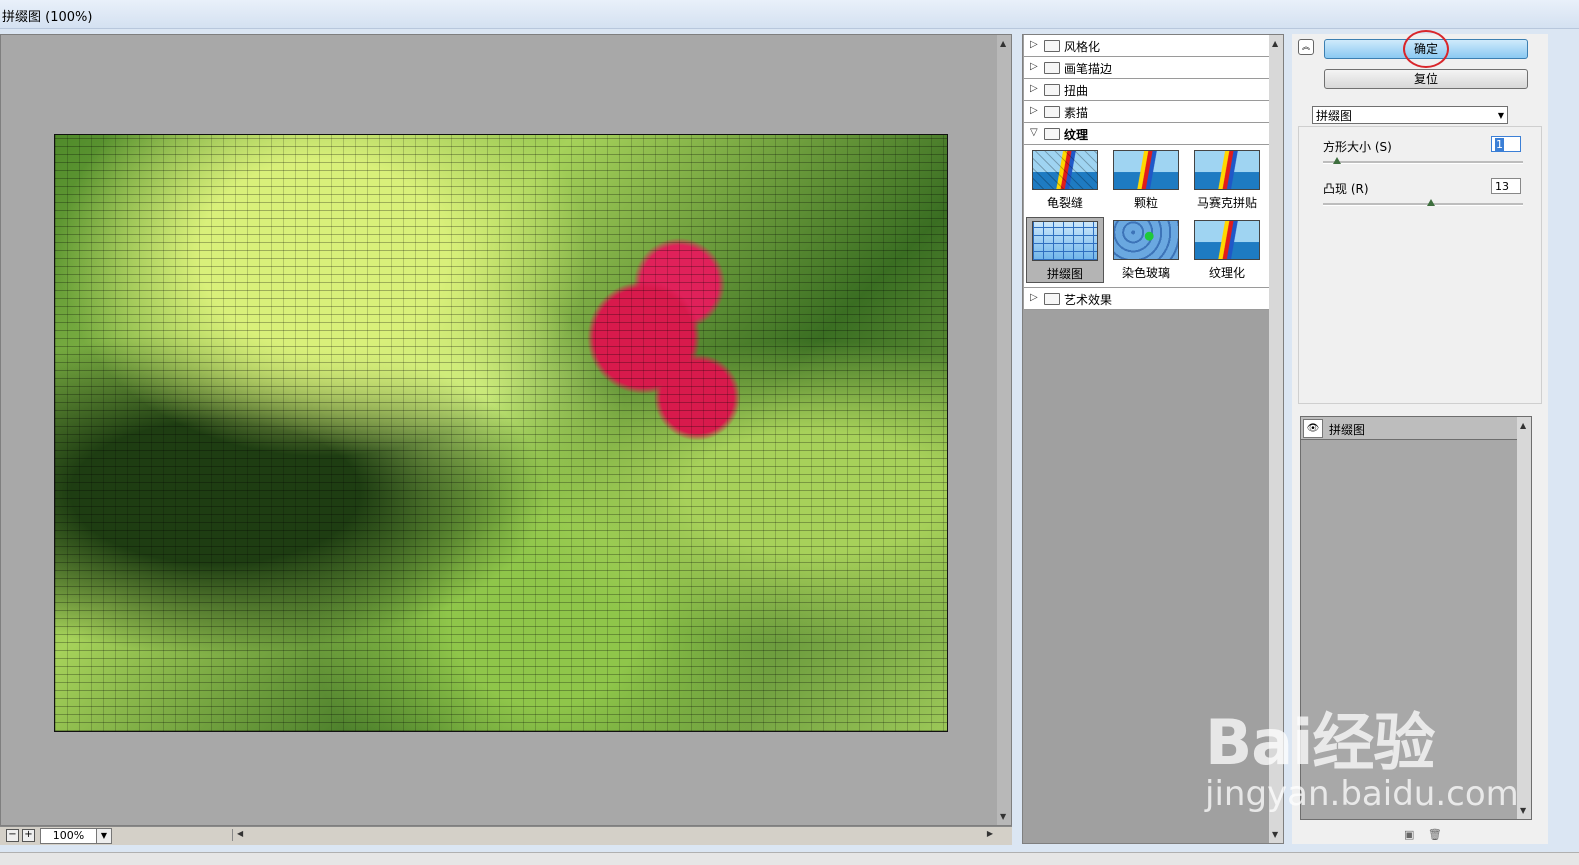 This screenshot has height=865, width=1579. What do you see at coordinates (68, 836) in the screenshot?
I see `zoom-level-field: 100%` at bounding box center [68, 836].